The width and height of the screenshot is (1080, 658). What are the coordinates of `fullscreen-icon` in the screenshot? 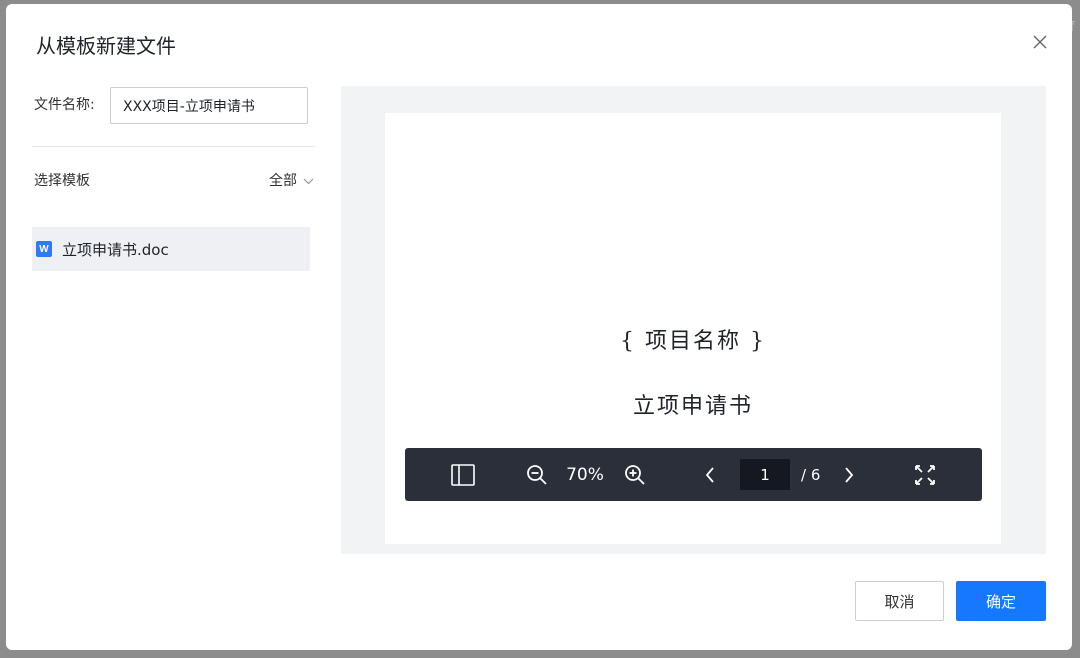 It's located at (925, 474).